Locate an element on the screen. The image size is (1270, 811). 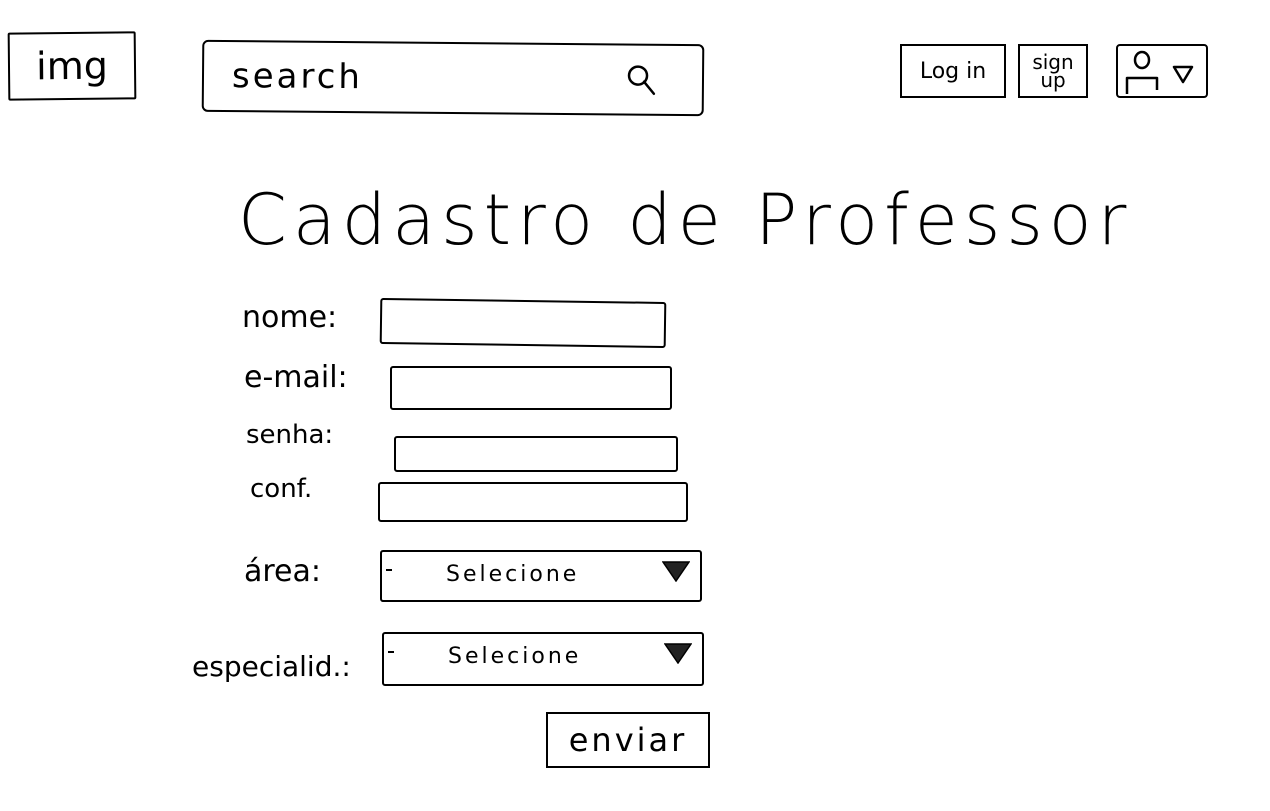
search-icon is located at coordinates (642, 80).